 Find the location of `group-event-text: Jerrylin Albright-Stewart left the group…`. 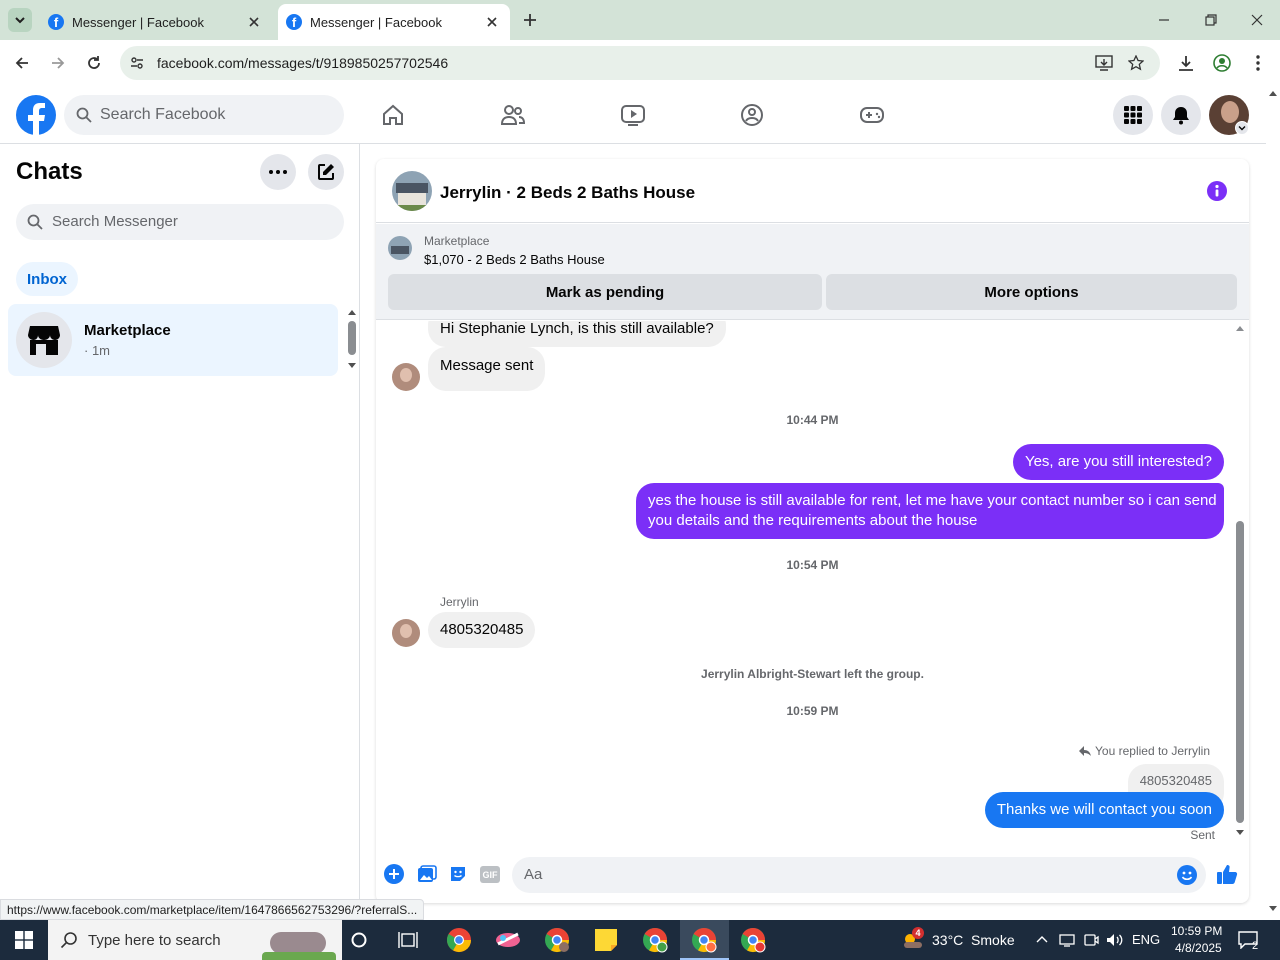

group-event-text: Jerrylin Albright-Stewart left the group… is located at coordinates (812, 674).